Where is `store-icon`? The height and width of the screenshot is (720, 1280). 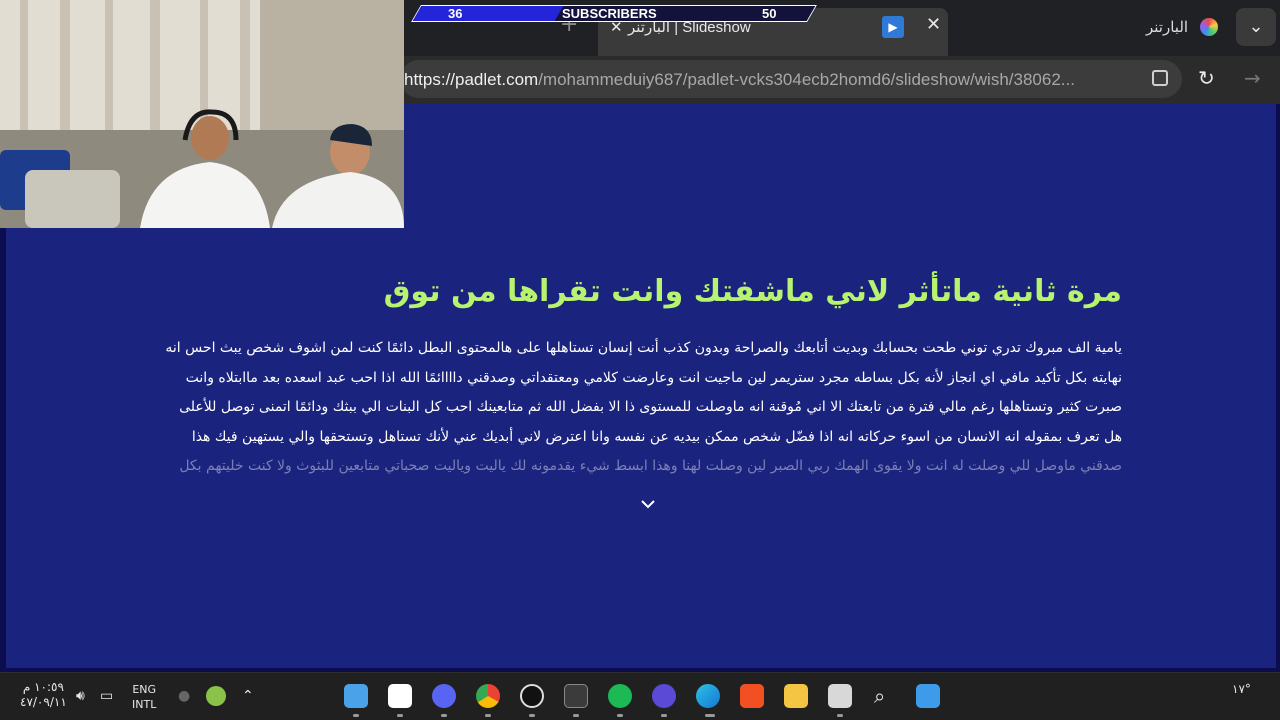 store-icon is located at coordinates (752, 696).